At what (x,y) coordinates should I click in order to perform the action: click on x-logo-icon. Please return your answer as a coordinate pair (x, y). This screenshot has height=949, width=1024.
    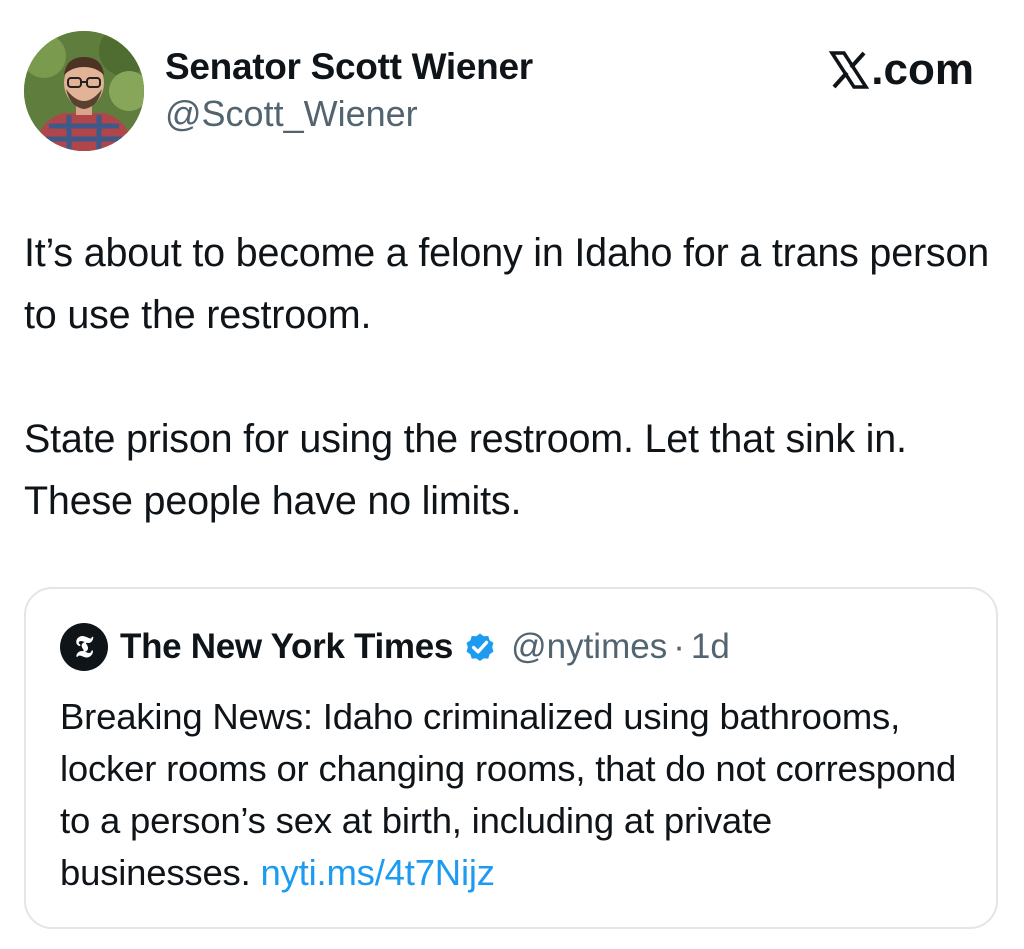
    Looking at the image, I should click on (849, 70).